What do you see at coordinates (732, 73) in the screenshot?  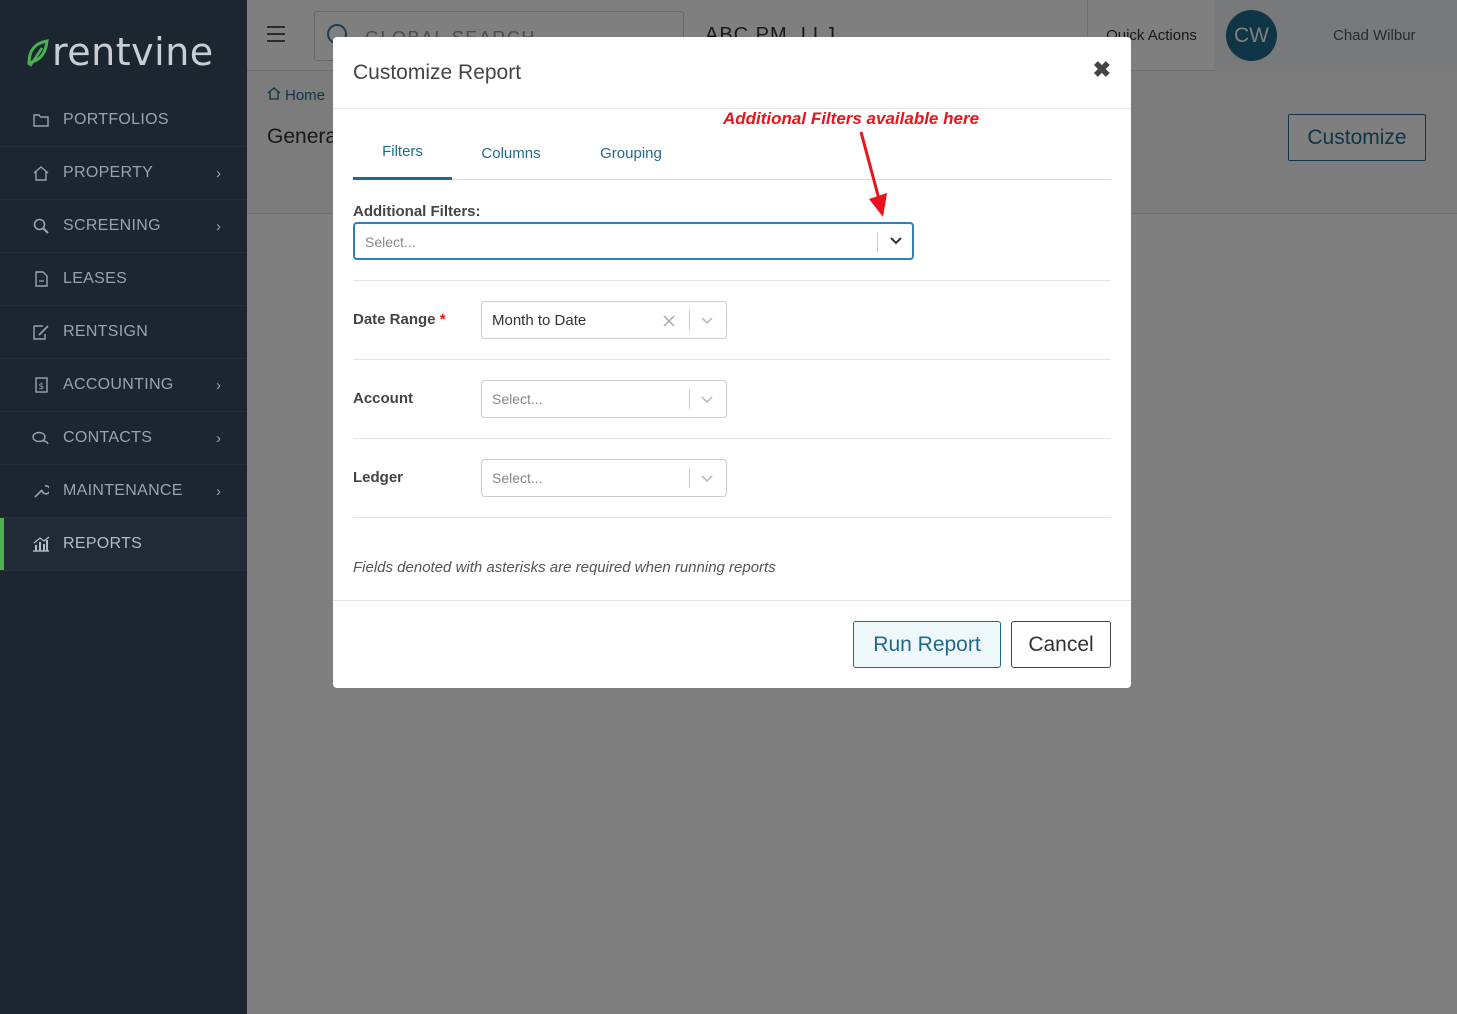 I see `modal-header: Customize Report ✖` at bounding box center [732, 73].